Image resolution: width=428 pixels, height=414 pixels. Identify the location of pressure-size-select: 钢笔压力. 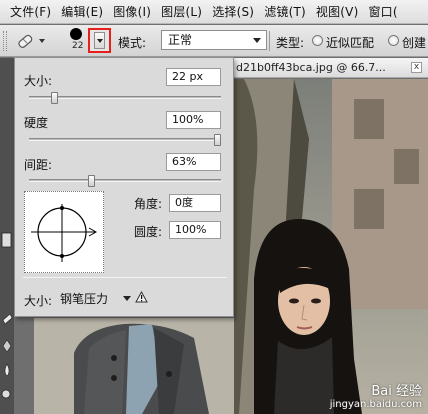
(96, 299).